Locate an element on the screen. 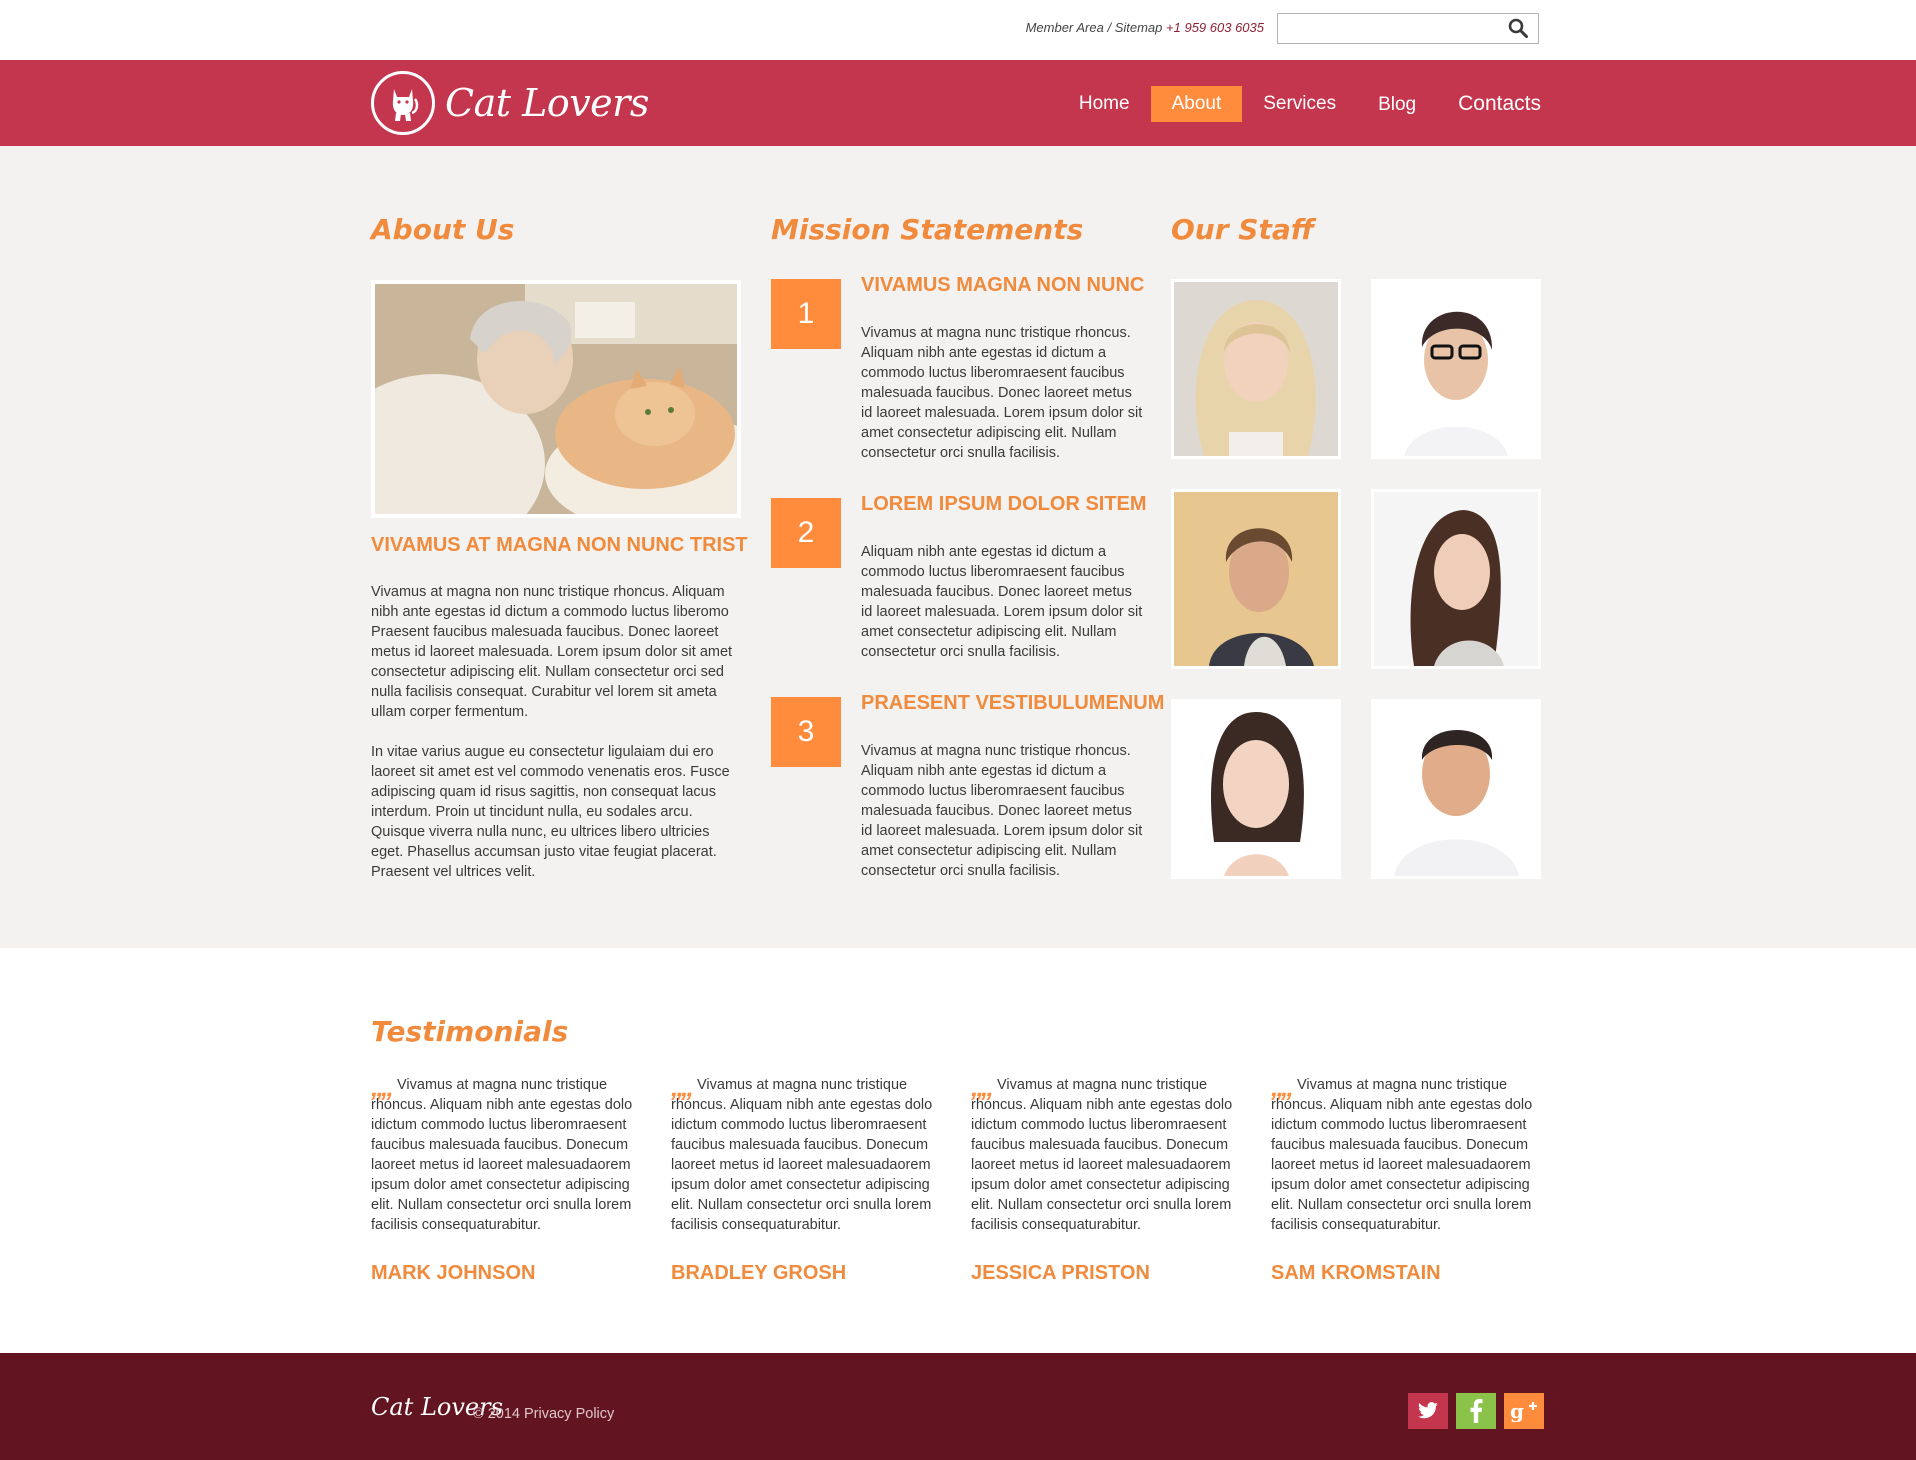  nav-about: About is located at coordinates (1196, 104).